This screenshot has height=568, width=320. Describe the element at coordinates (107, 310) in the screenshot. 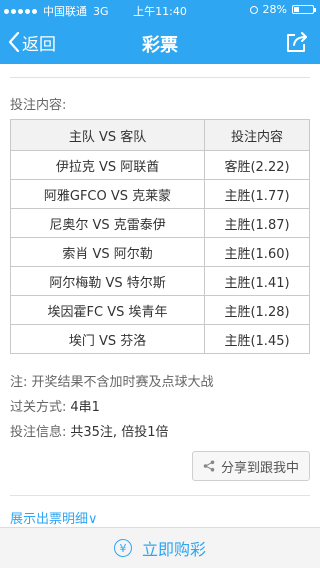

I see `match-cell: 埃因霍FC VS 埃青年` at that location.